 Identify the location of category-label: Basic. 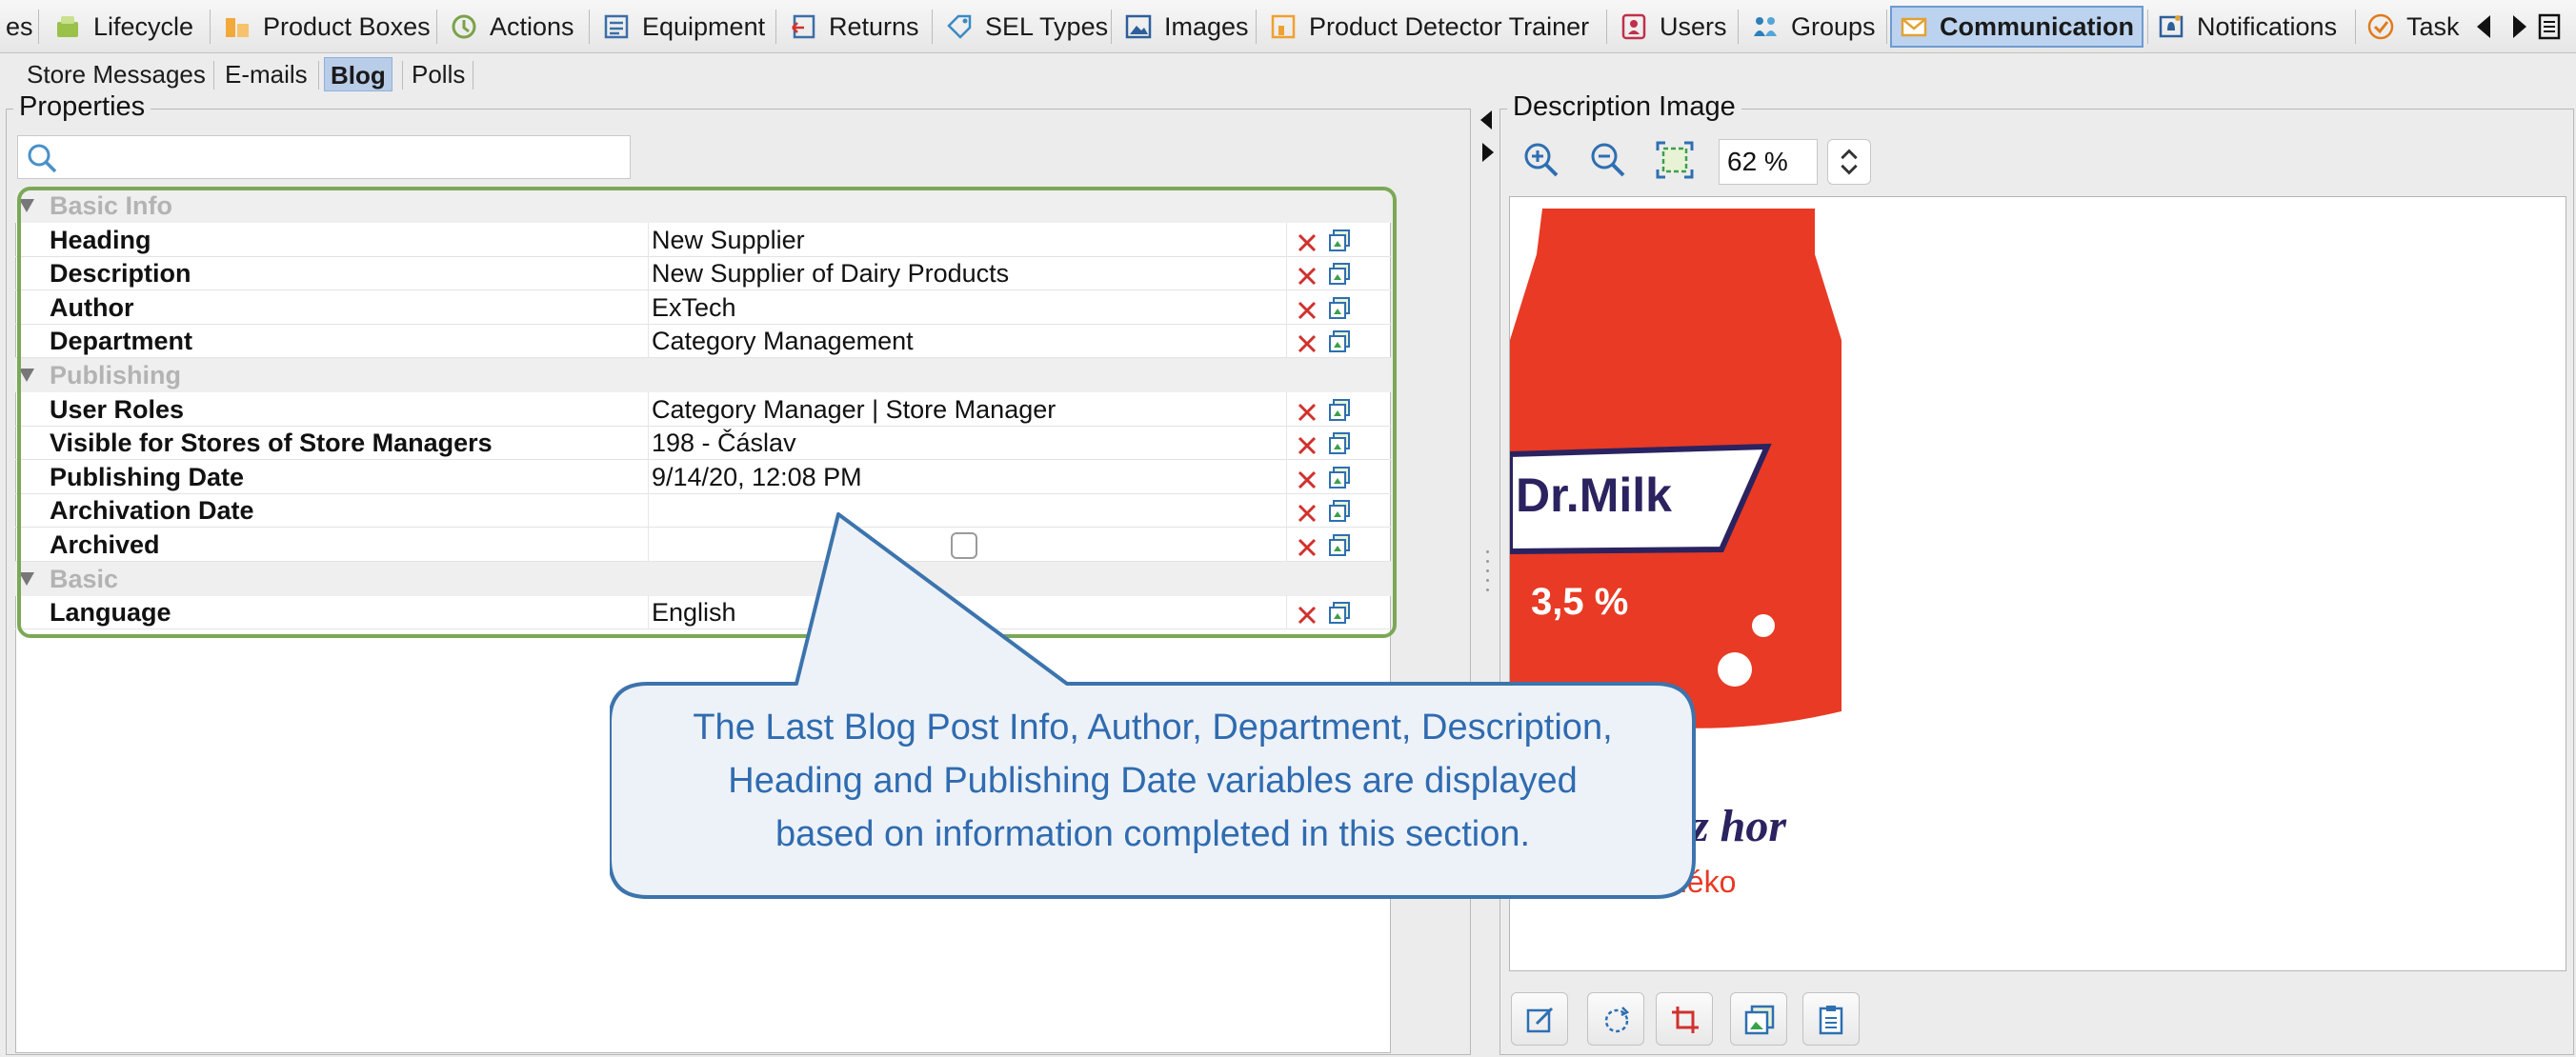
(85, 578).